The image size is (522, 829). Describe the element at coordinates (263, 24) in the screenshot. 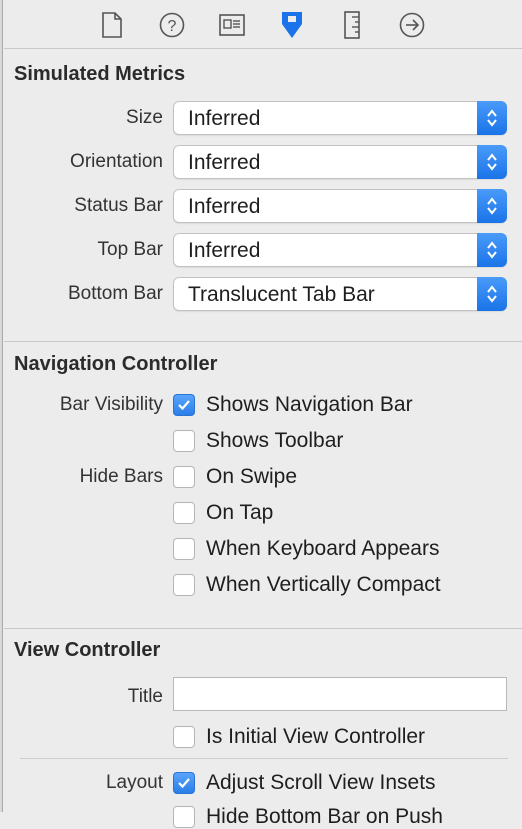

I see `inspector-toolbar: ?` at that location.